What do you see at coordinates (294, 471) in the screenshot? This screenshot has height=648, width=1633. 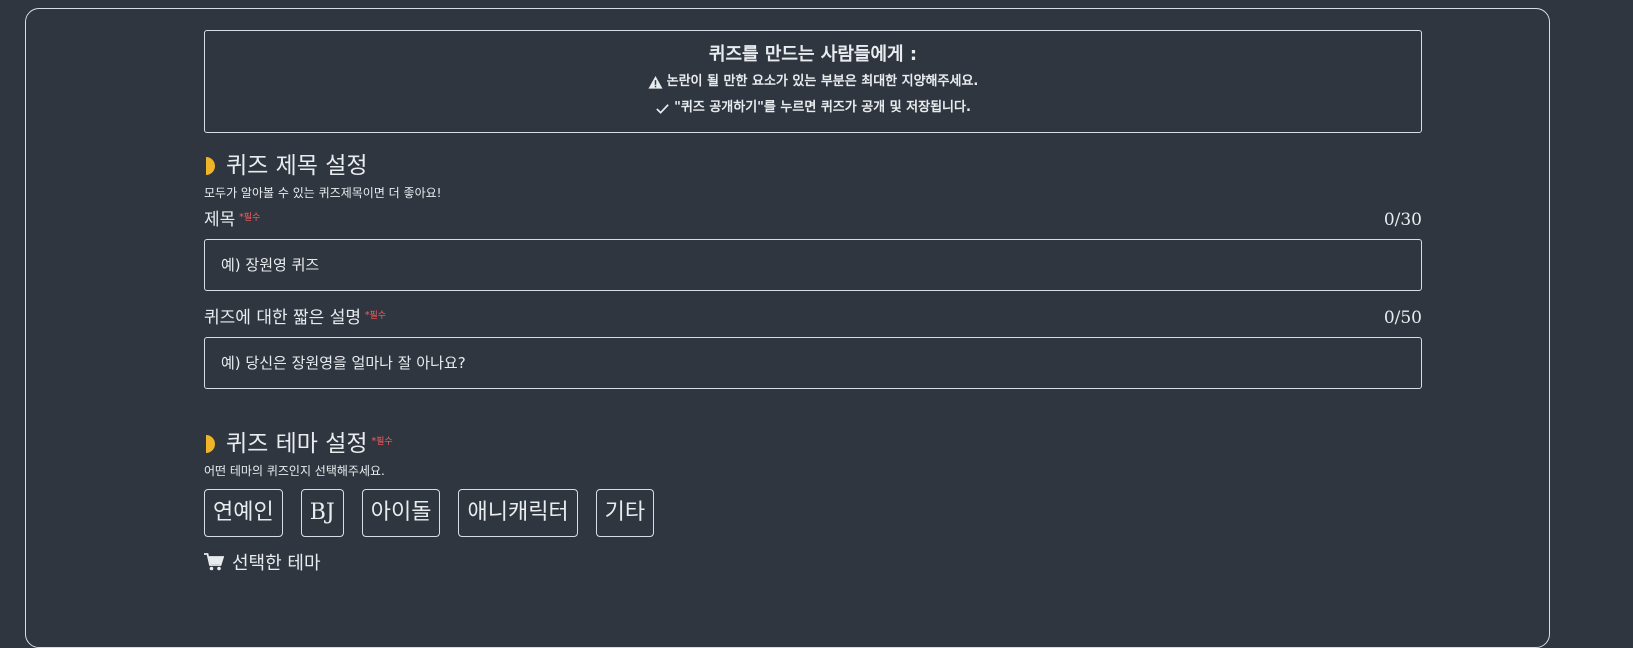 I see `theme-section-subtitle: 어떤 테마의 퀴즈인지 선택해주세요.` at bounding box center [294, 471].